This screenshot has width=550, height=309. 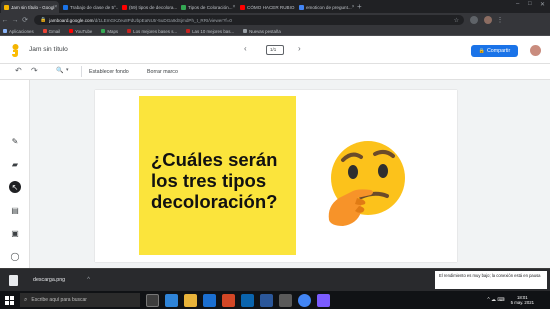 I want to click on bookmark-label: Nuevas pestaña, so click(x=265, y=31).